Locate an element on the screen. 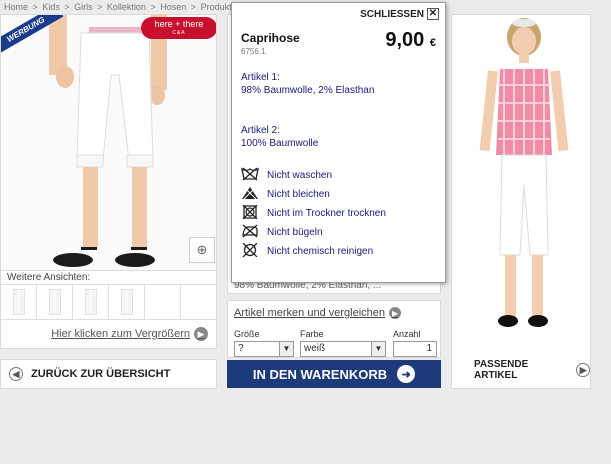 This screenshot has width=611, height=464. arrow-left-icon: ◀ is located at coordinates (16, 374).